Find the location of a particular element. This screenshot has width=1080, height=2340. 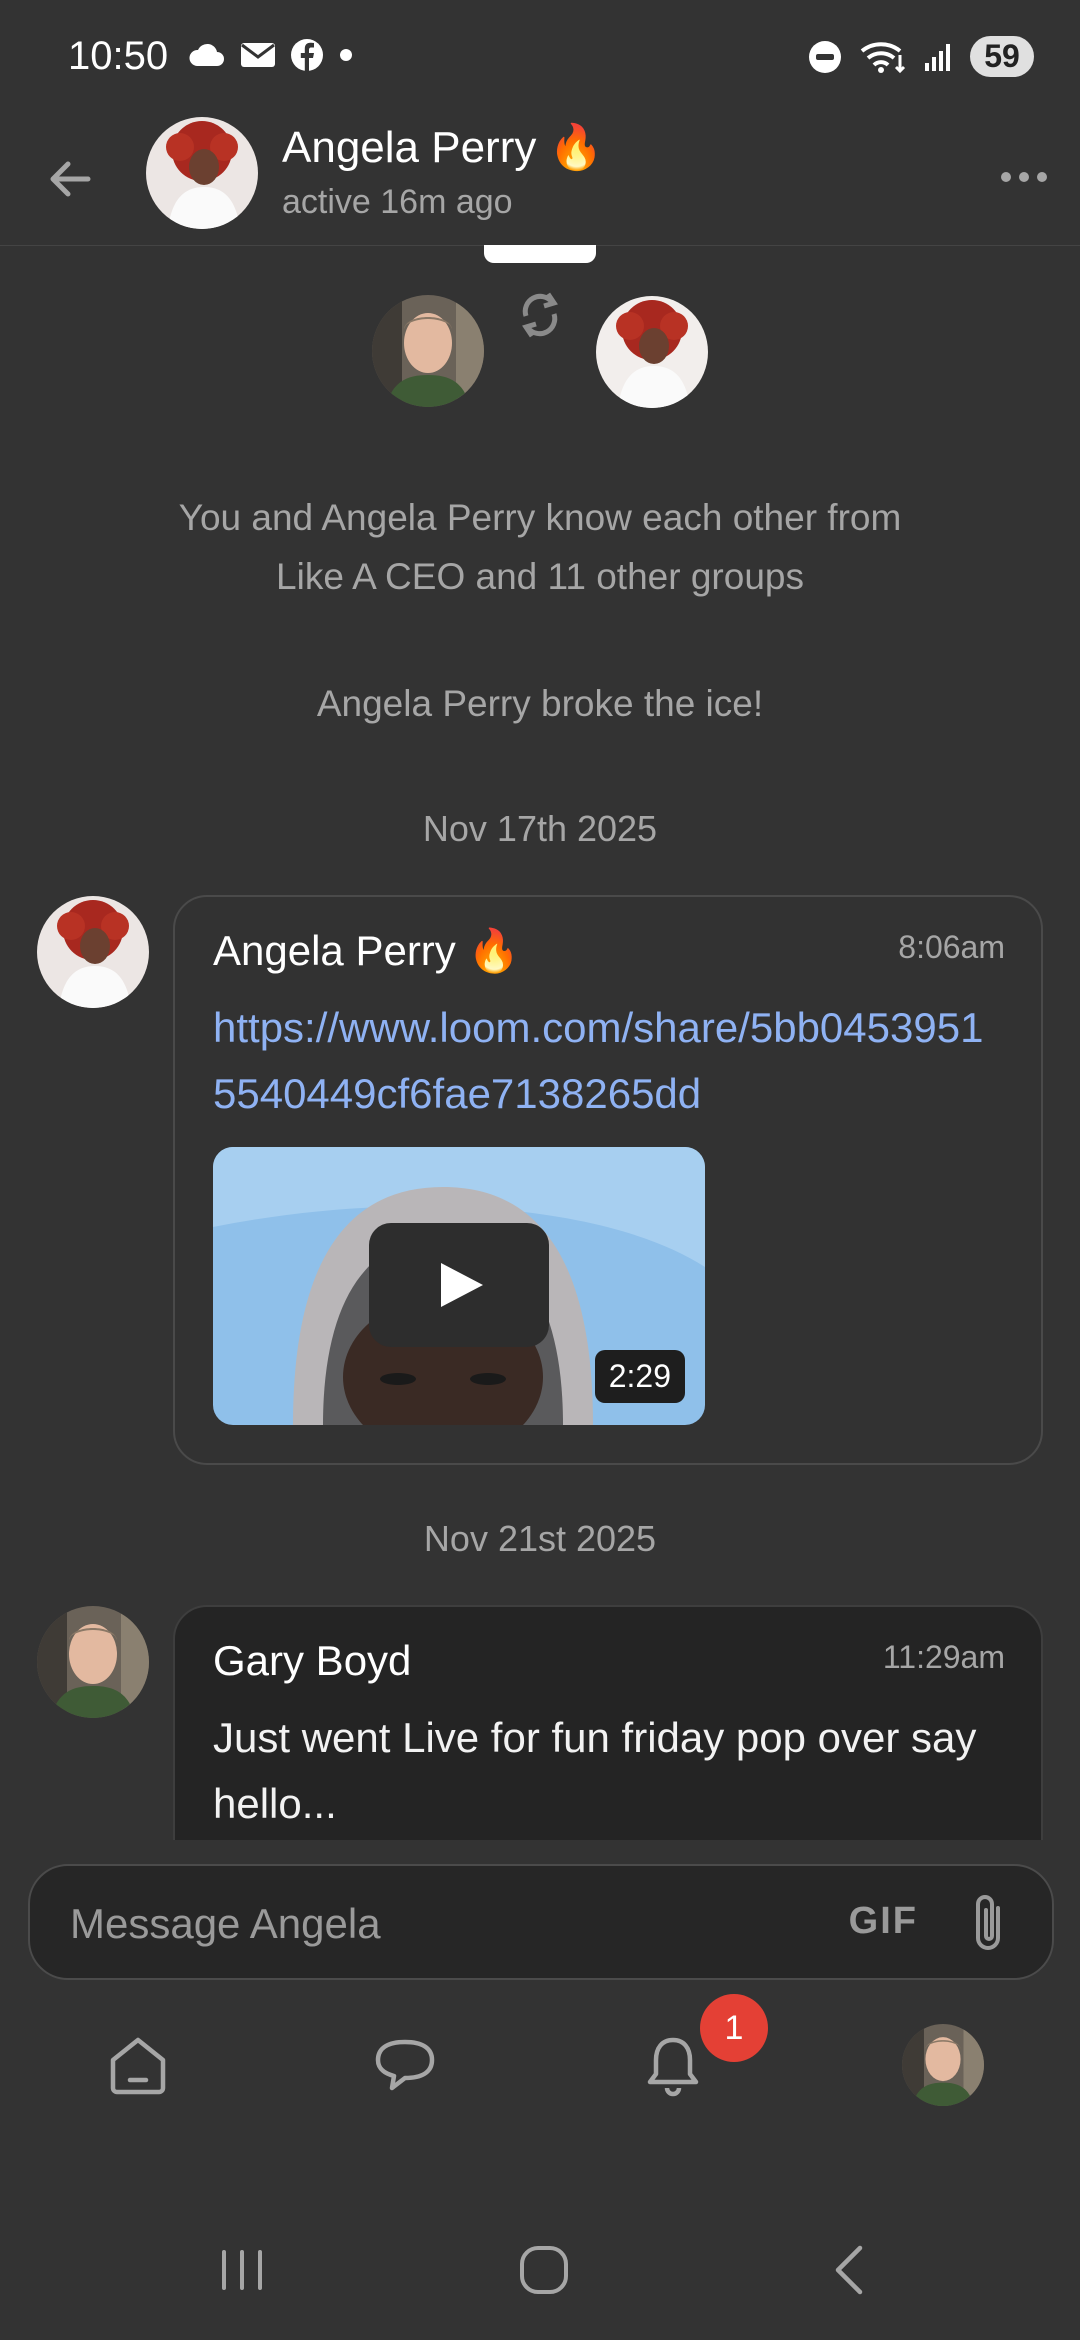

status-time: 10:50 is located at coordinates (118, 56).